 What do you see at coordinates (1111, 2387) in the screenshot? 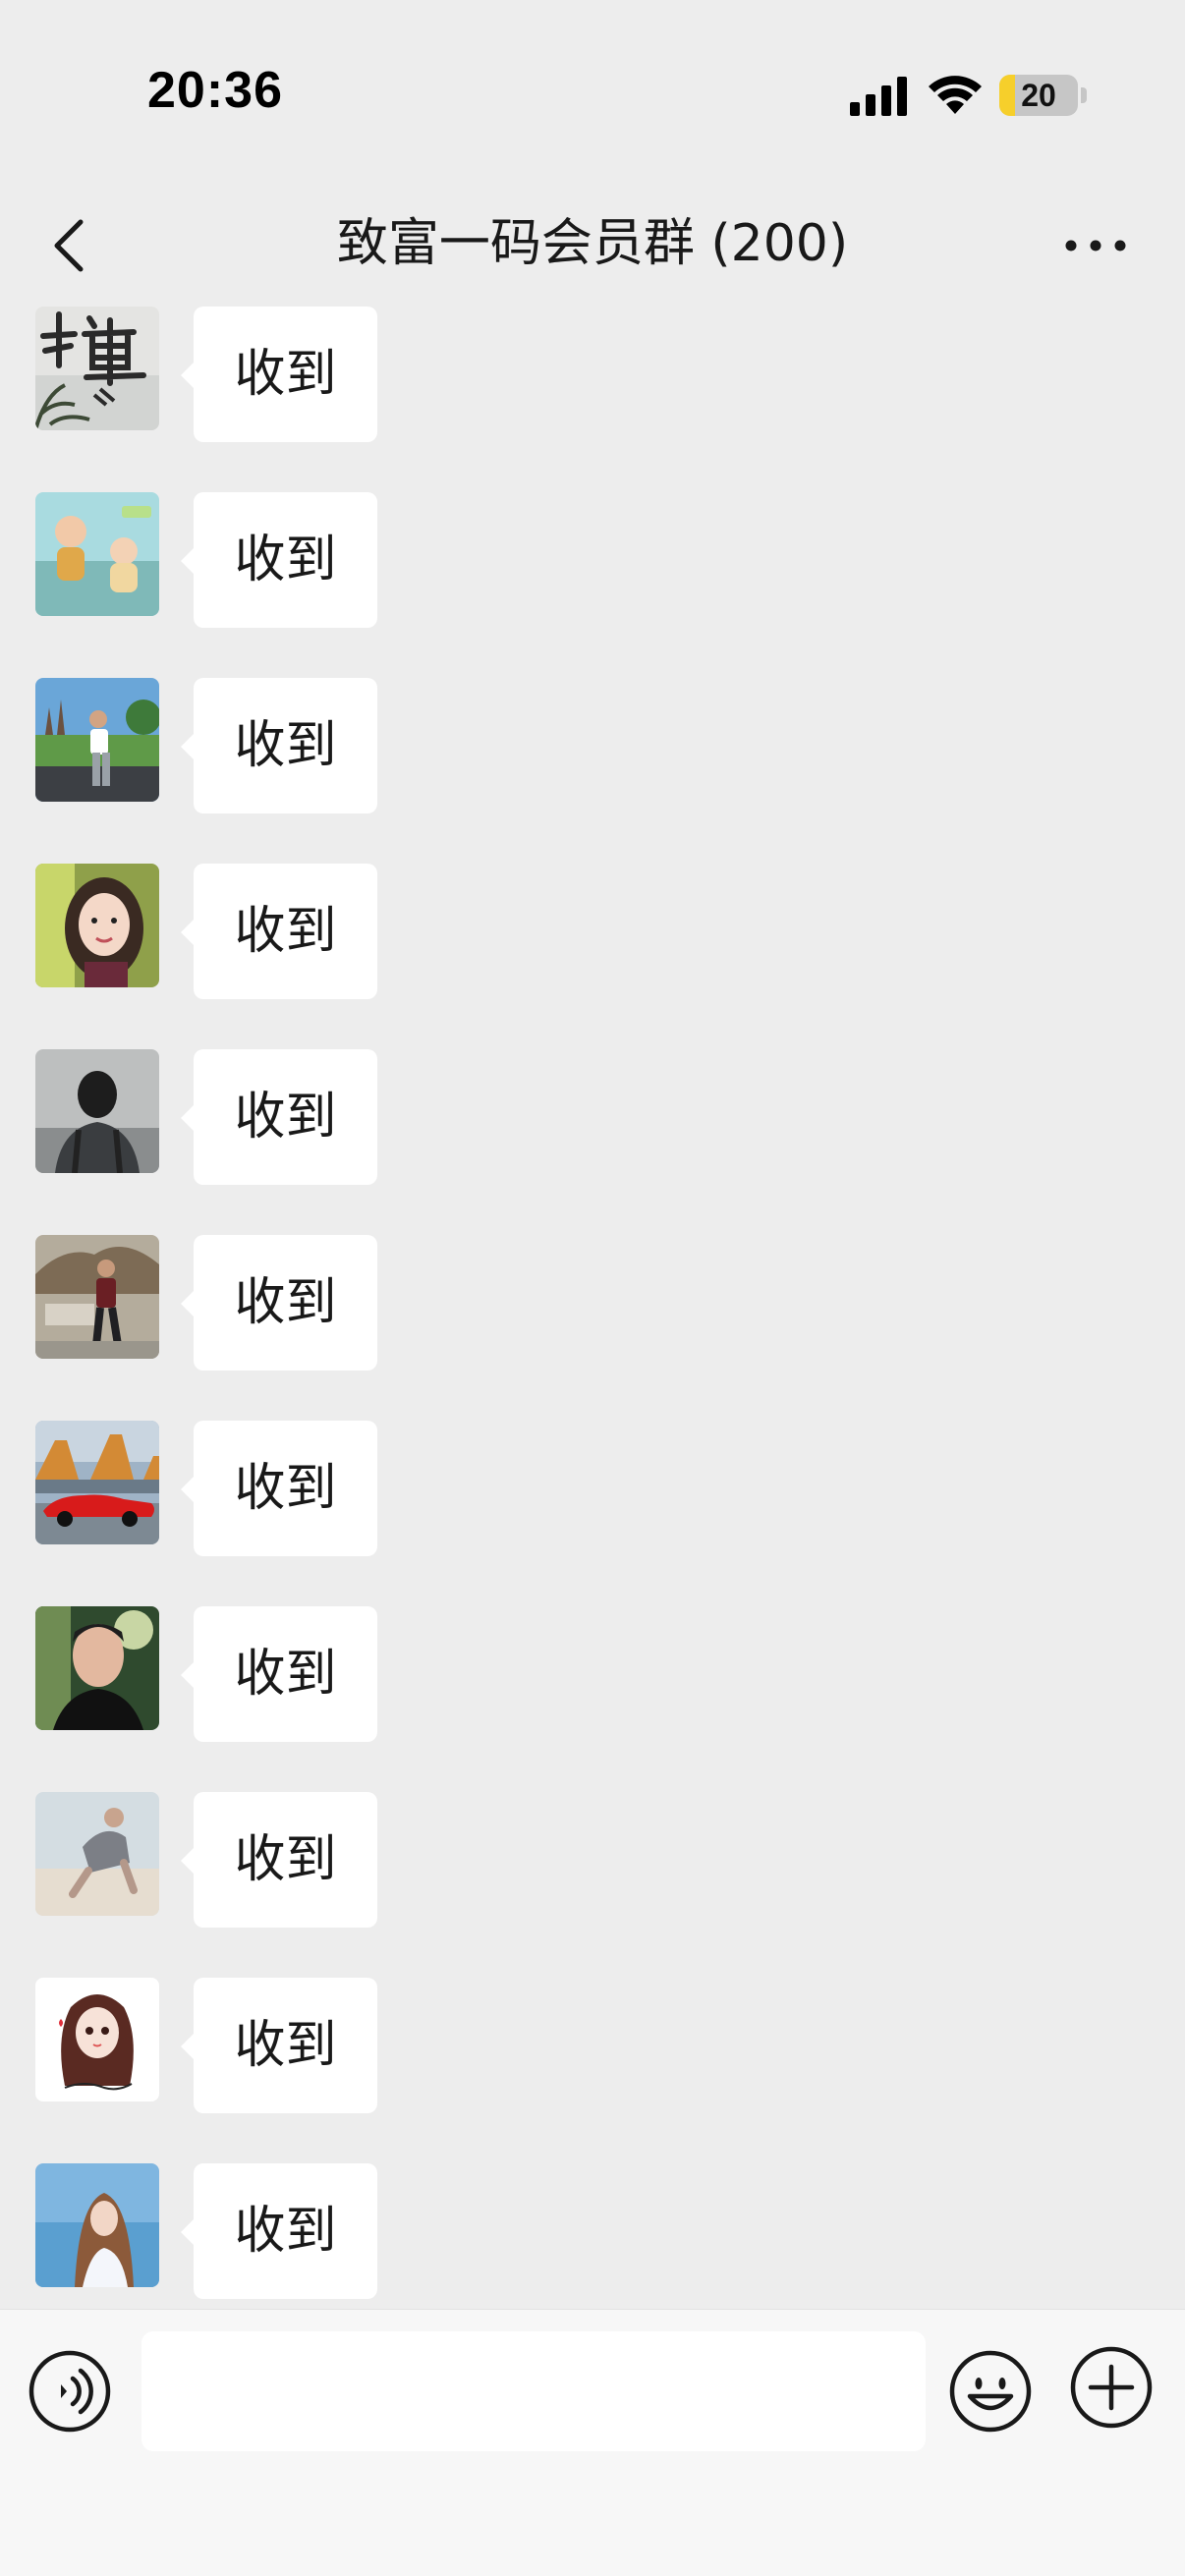
I see `plus-icon` at bounding box center [1111, 2387].